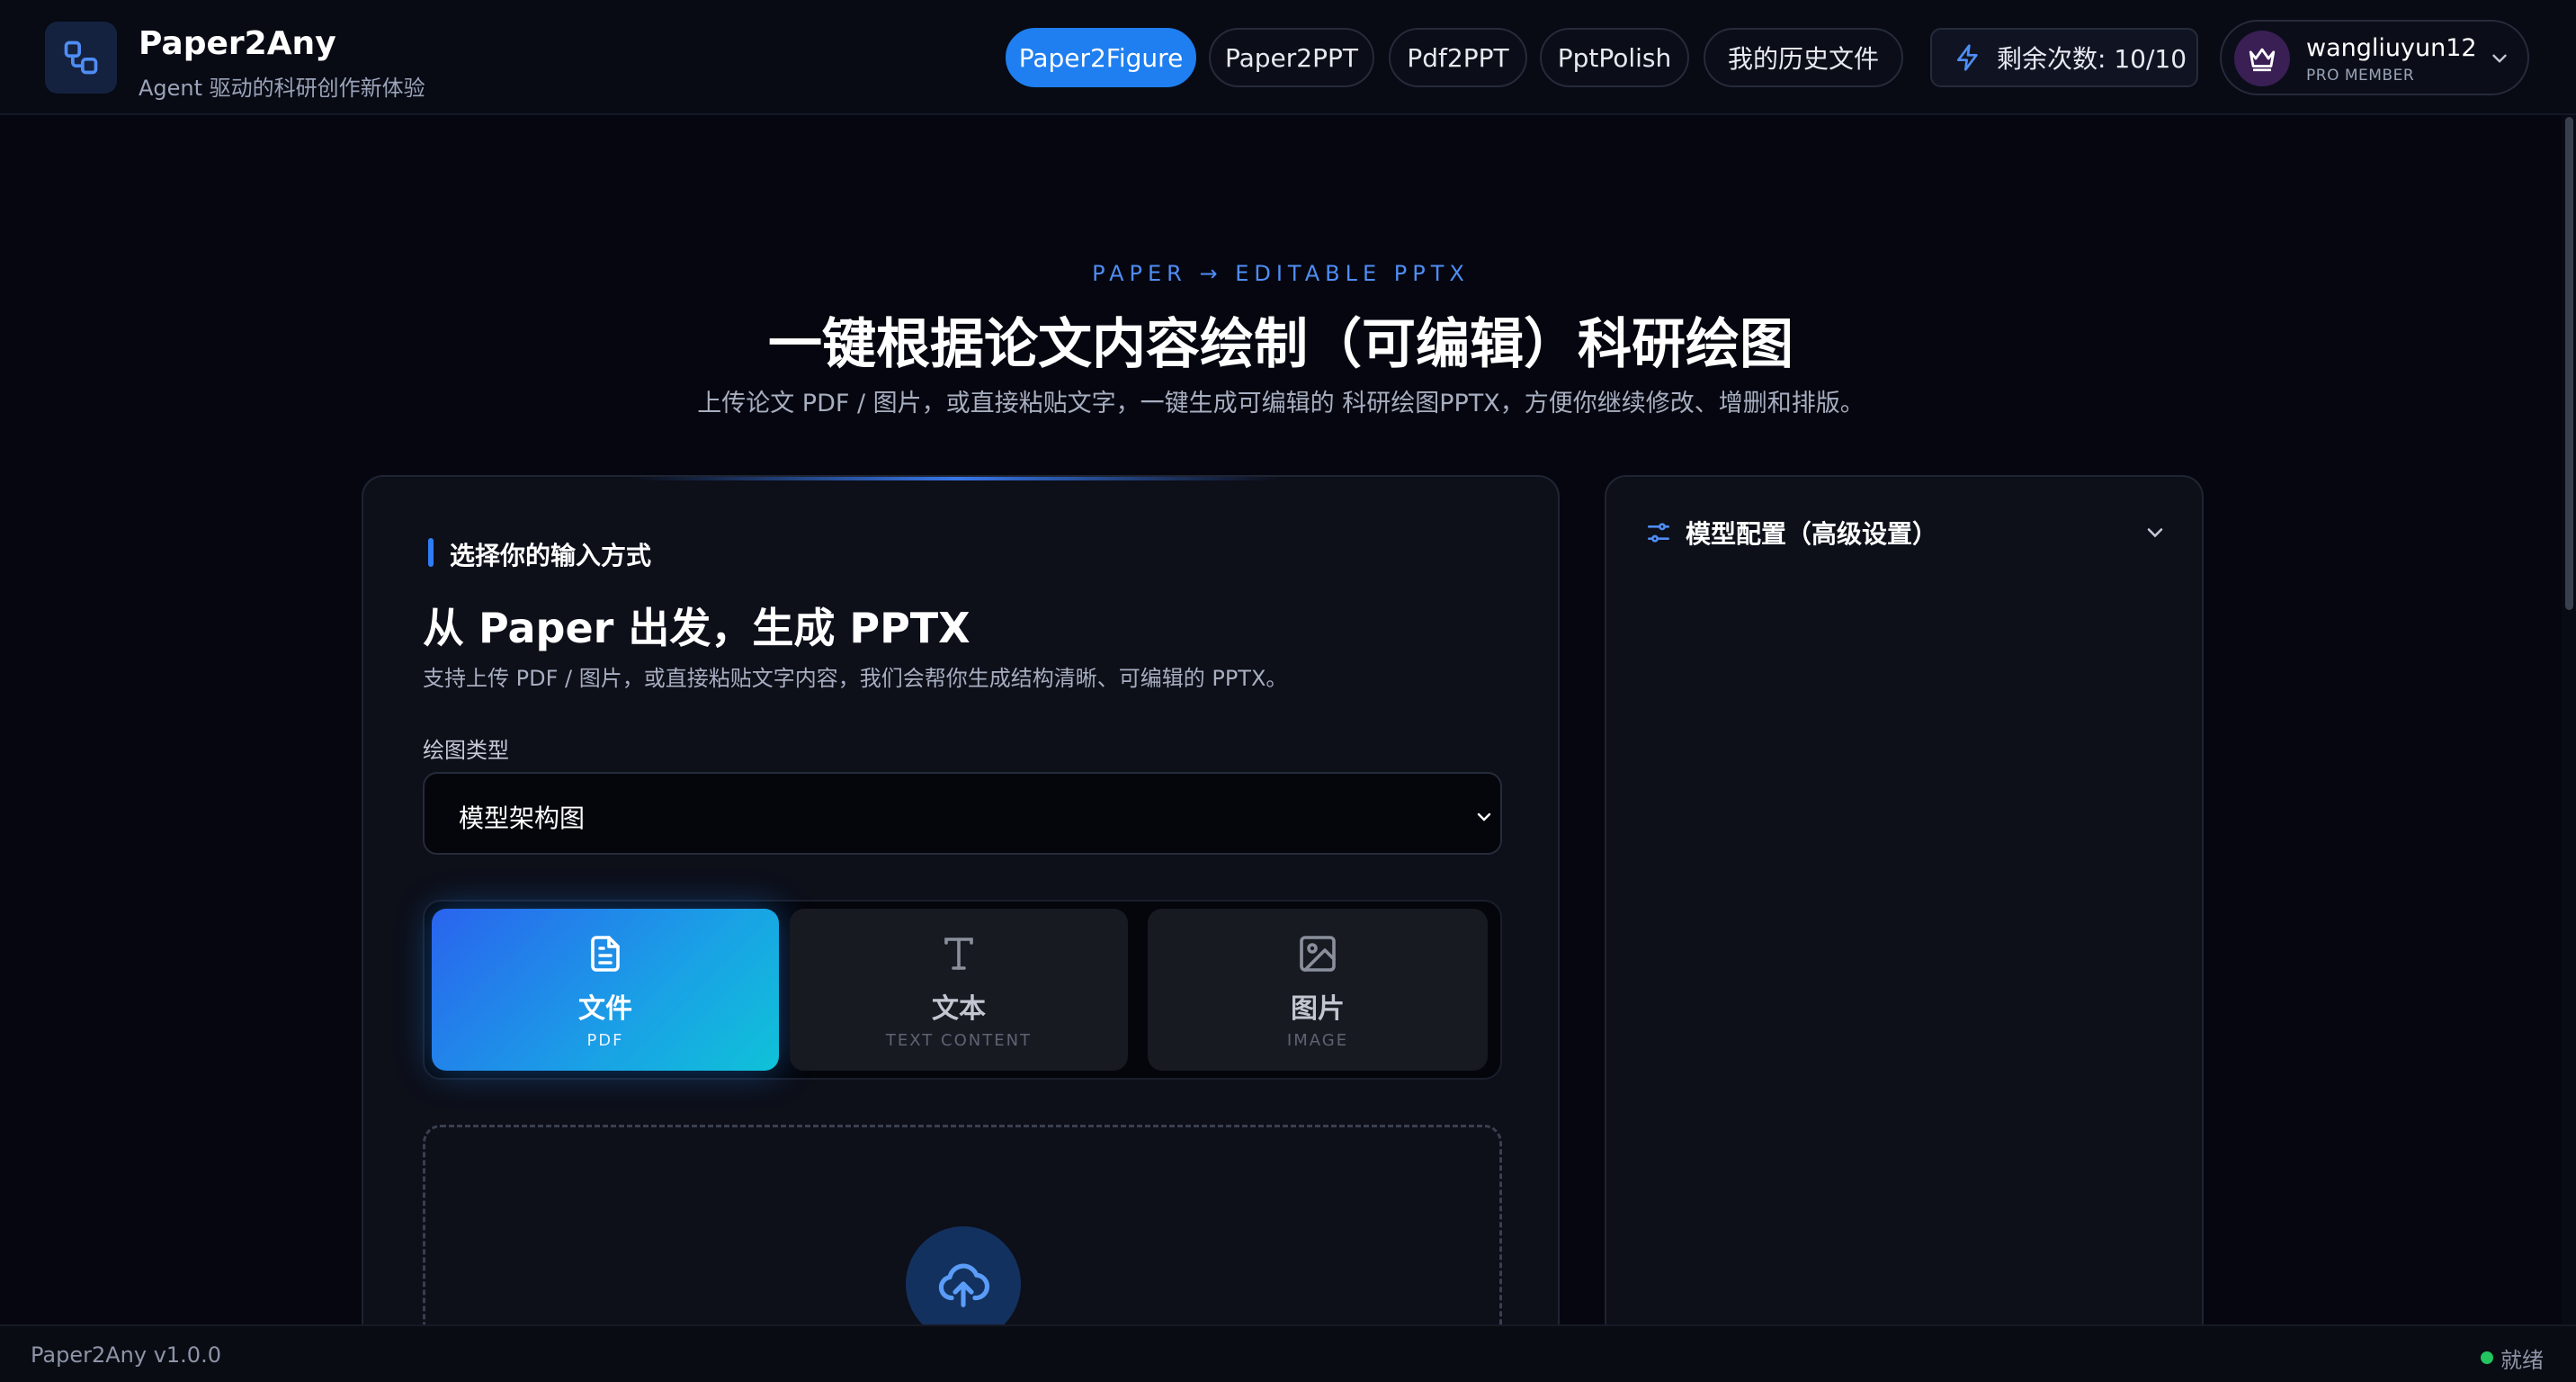 Image resolution: width=2576 pixels, height=1382 pixels. Describe the element at coordinates (605, 1009) in the screenshot. I see `mode-label: 文件` at that location.